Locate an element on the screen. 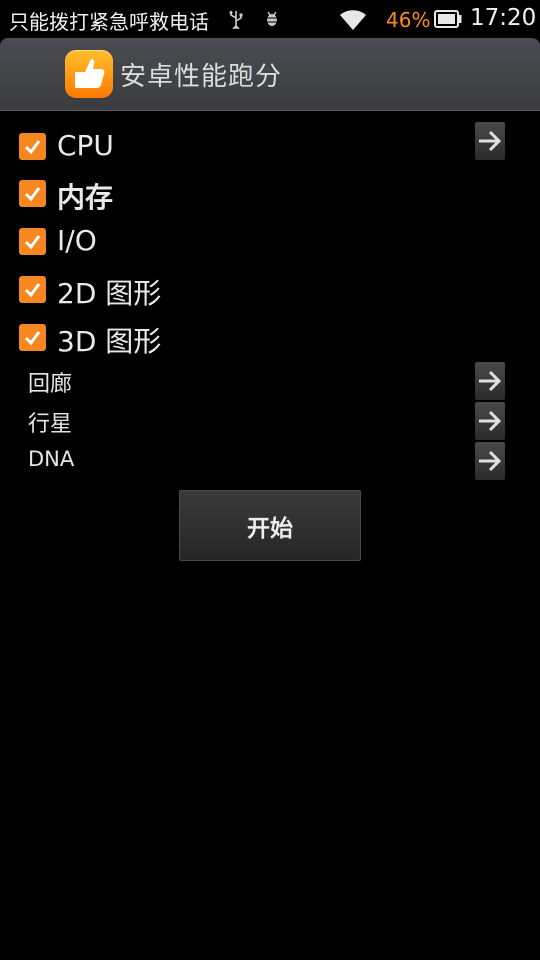  action-bar: 安卓性能跑分 is located at coordinates (270, 74).